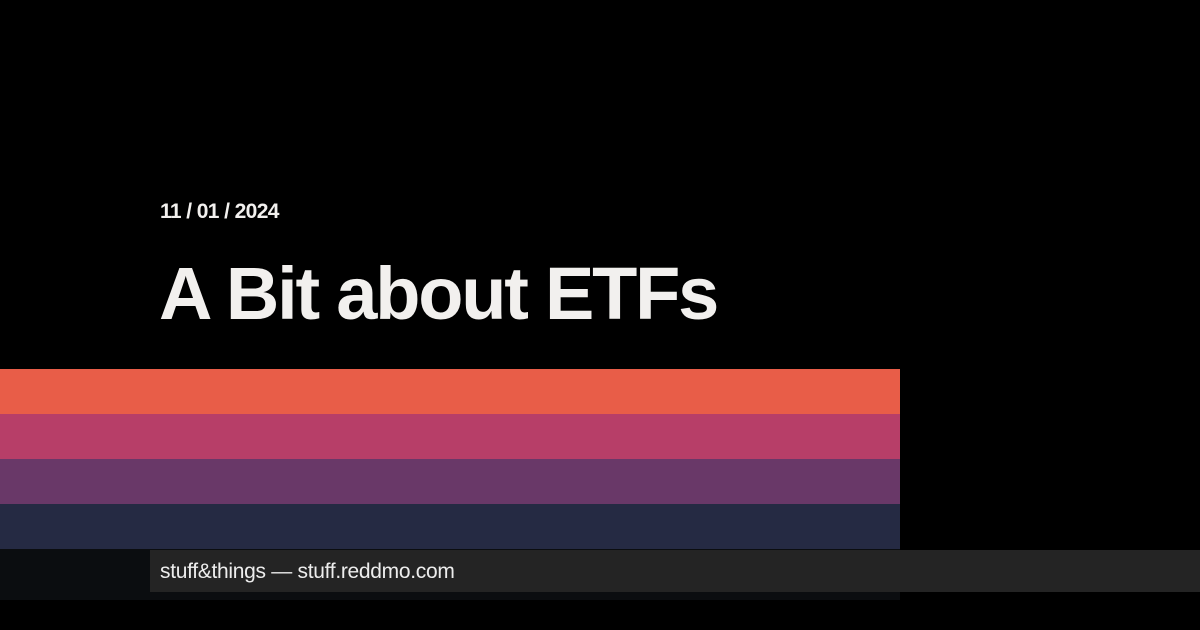 Image resolution: width=1200 pixels, height=630 pixels. What do you see at coordinates (307, 572) in the screenshot?
I see `site-name-link: stuff&things — stuff.reddmo.com` at bounding box center [307, 572].